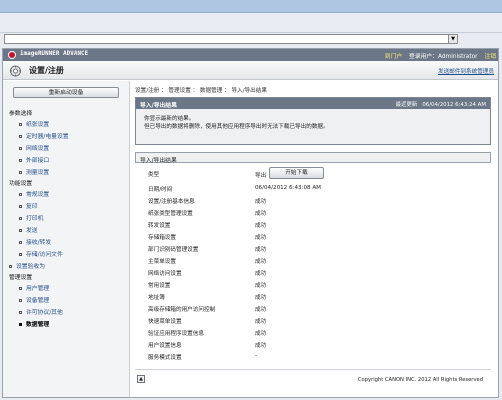  What do you see at coordinates (313, 369) in the screenshot?
I see `footer-divider` at bounding box center [313, 369].